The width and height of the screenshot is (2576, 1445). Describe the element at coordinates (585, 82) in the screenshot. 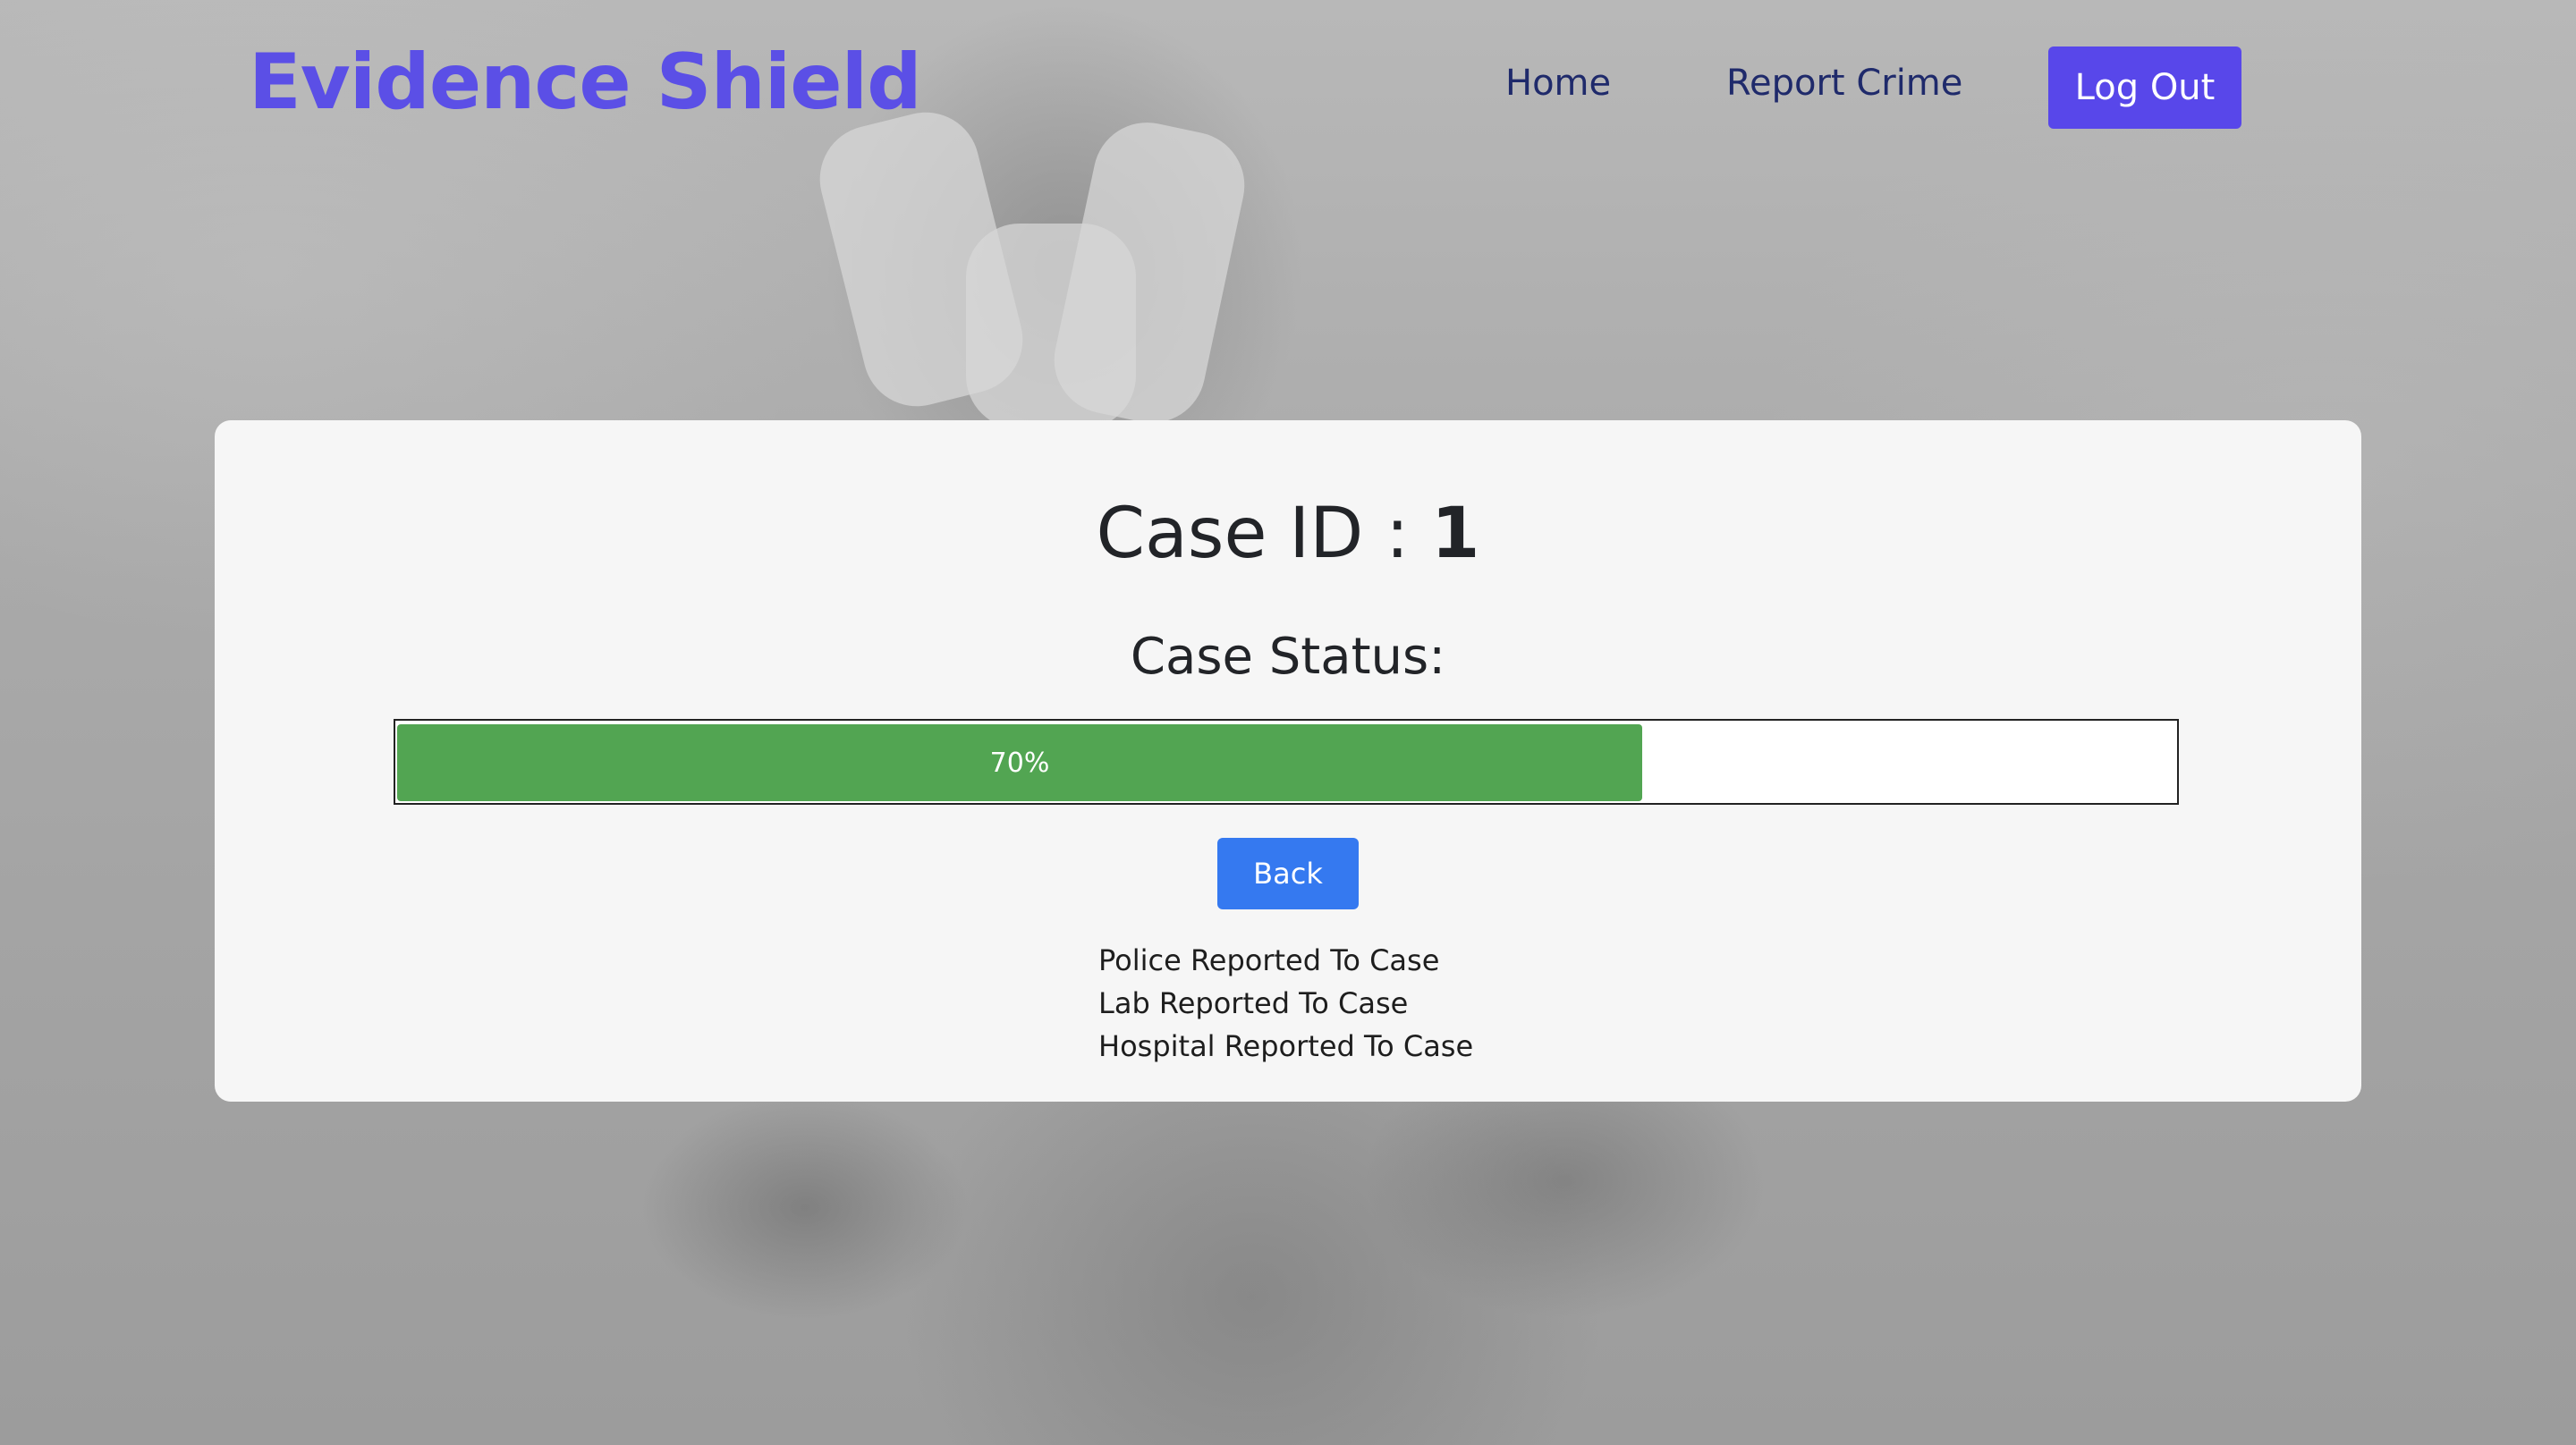

I see `brand-logo: Evidence Shield` at that location.